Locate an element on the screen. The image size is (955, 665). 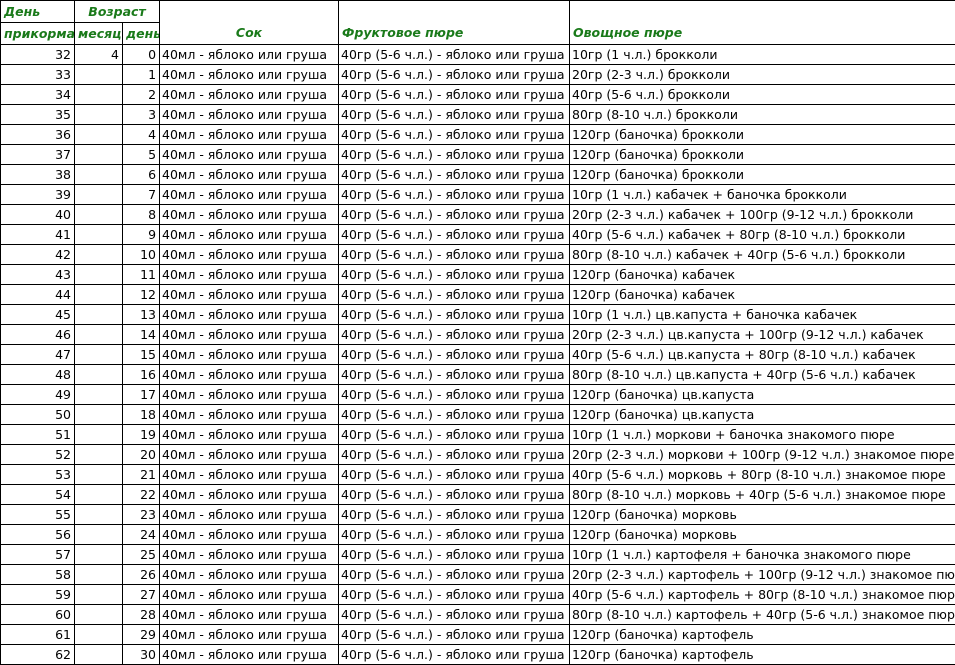
cell-feeding-day: 55 is located at coordinates (37, 514).